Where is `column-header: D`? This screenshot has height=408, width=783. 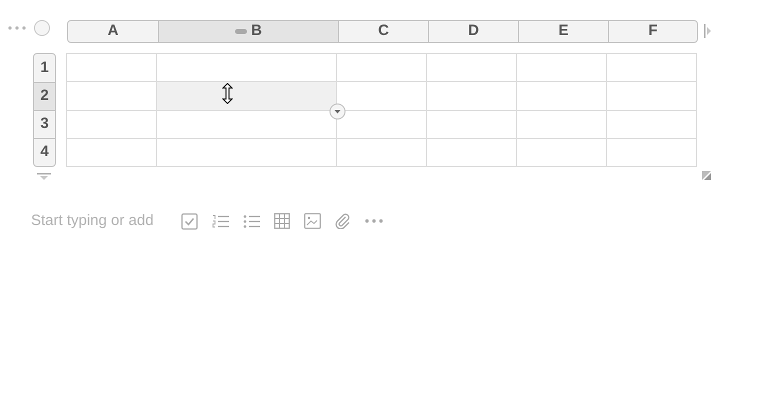 column-header: D is located at coordinates (473, 31).